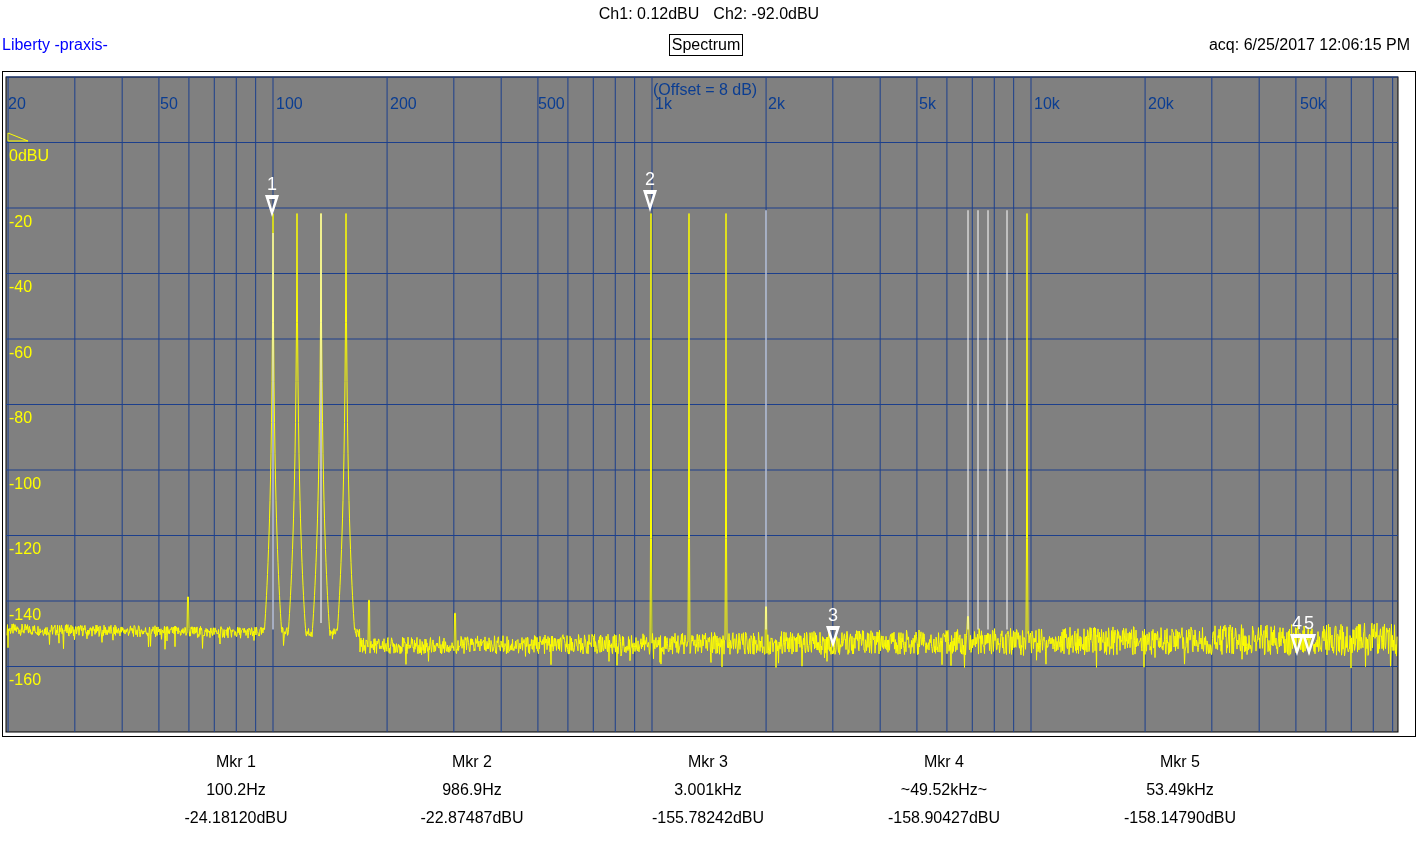  Describe the element at coordinates (472, 818) in the screenshot. I see `marker-reading: -22.87487dBU` at that location.